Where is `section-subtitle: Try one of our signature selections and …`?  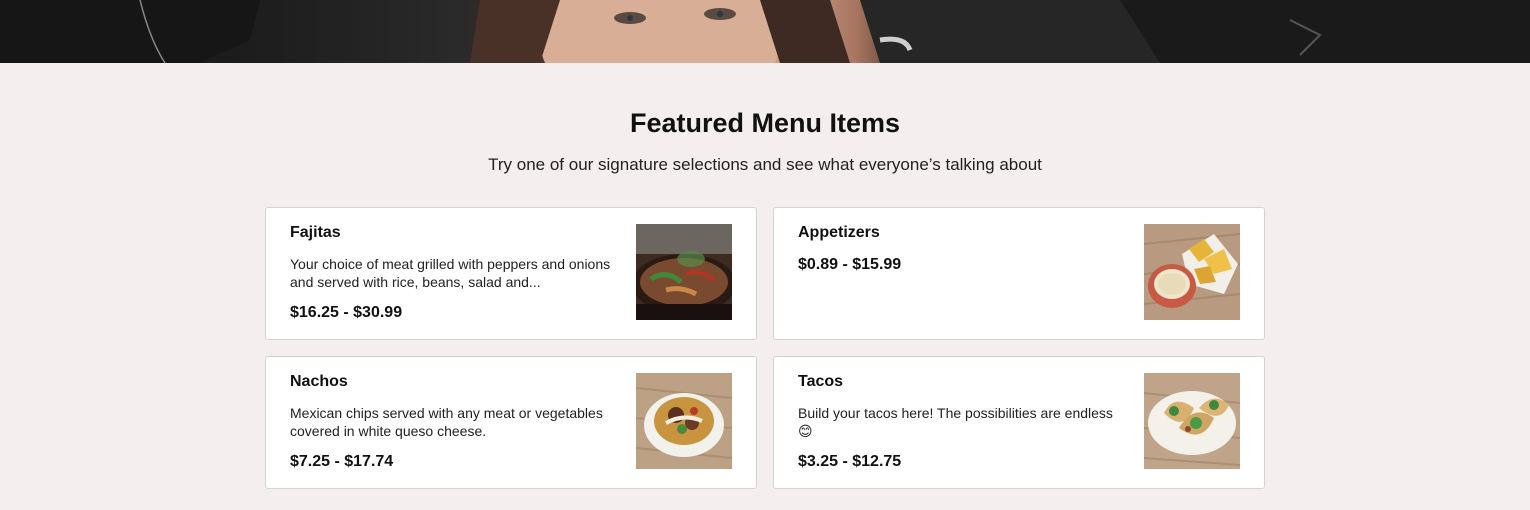
section-subtitle: Try one of our signature selections and … is located at coordinates (765, 164).